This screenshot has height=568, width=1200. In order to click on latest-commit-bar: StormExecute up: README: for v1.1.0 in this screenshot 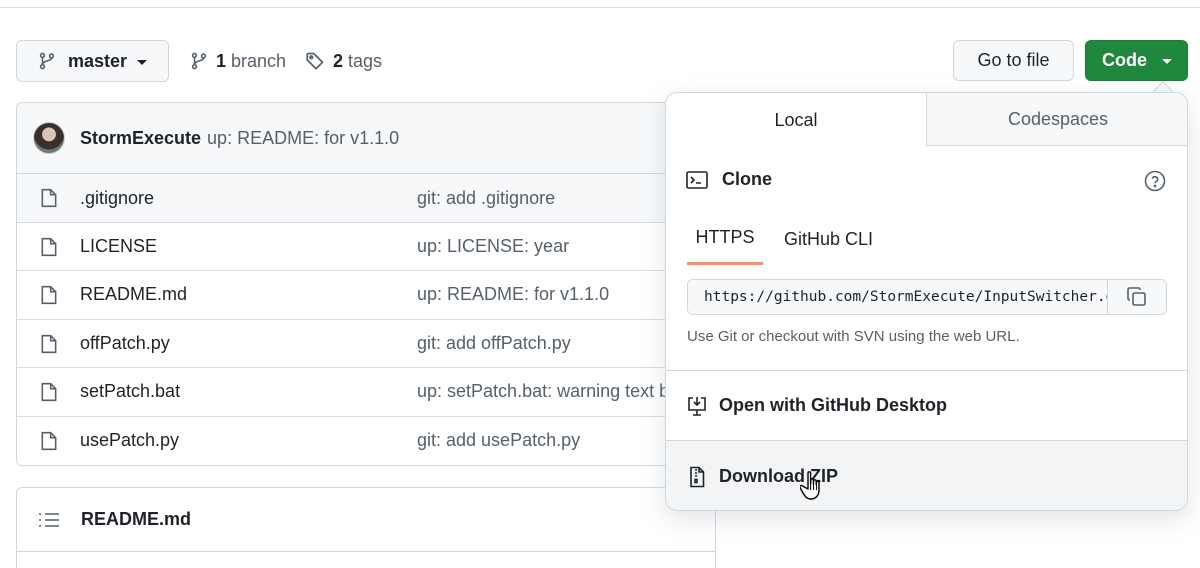, I will do `click(366, 138)`.